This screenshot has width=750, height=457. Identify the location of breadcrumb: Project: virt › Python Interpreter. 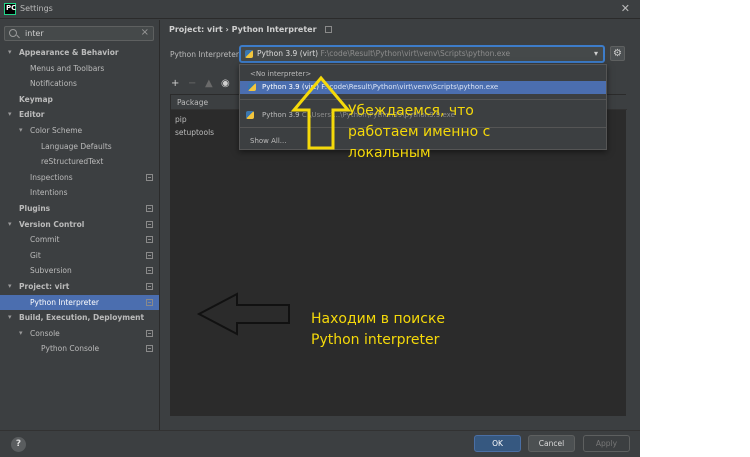
(251, 29).